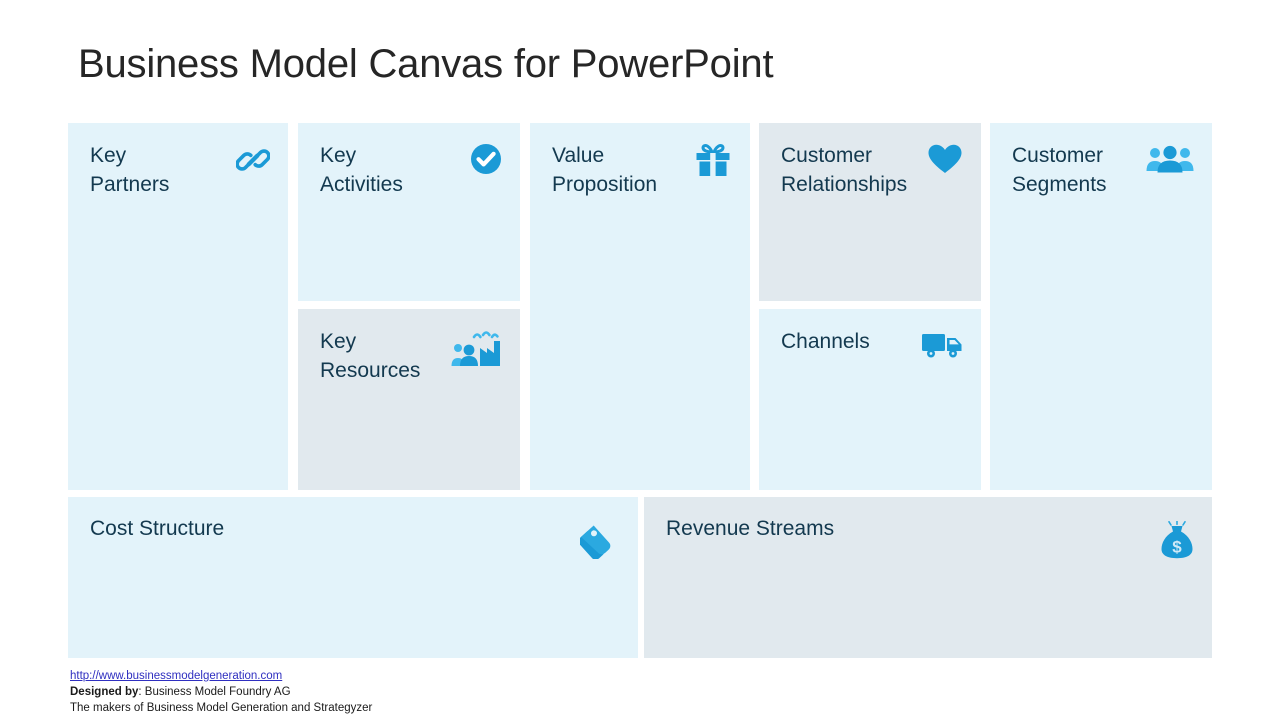 This screenshot has width=1280, height=720. What do you see at coordinates (486, 159) in the screenshot?
I see `check-circle-icon` at bounding box center [486, 159].